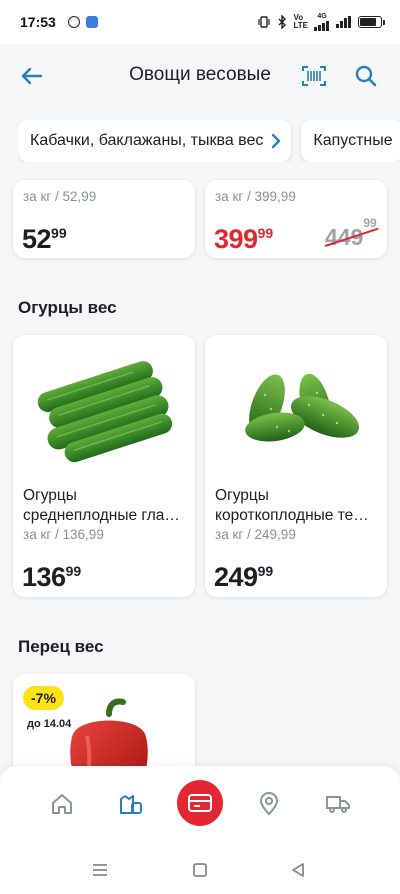 The image size is (400, 894). I want to click on page-title: Овощи весовые, so click(200, 74).